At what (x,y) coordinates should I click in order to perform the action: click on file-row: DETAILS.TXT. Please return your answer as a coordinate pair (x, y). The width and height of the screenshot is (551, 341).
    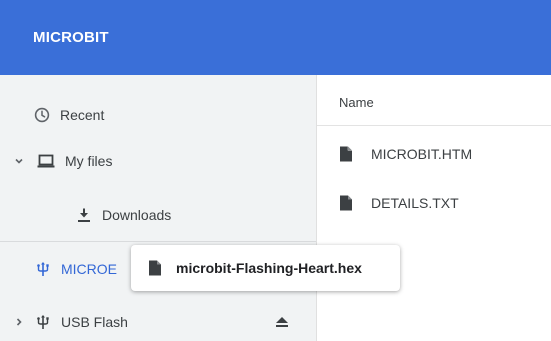
    Looking at the image, I should click on (399, 203).